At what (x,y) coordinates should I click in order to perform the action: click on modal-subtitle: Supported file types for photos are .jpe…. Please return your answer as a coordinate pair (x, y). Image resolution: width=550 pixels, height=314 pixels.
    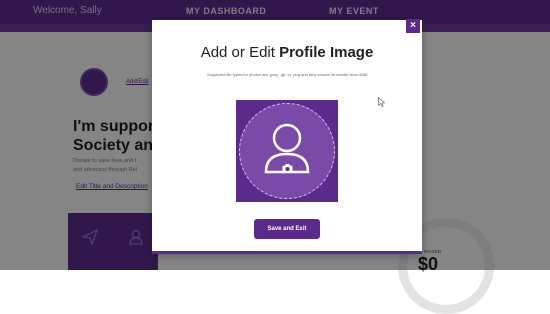
    Looking at the image, I should click on (287, 74).